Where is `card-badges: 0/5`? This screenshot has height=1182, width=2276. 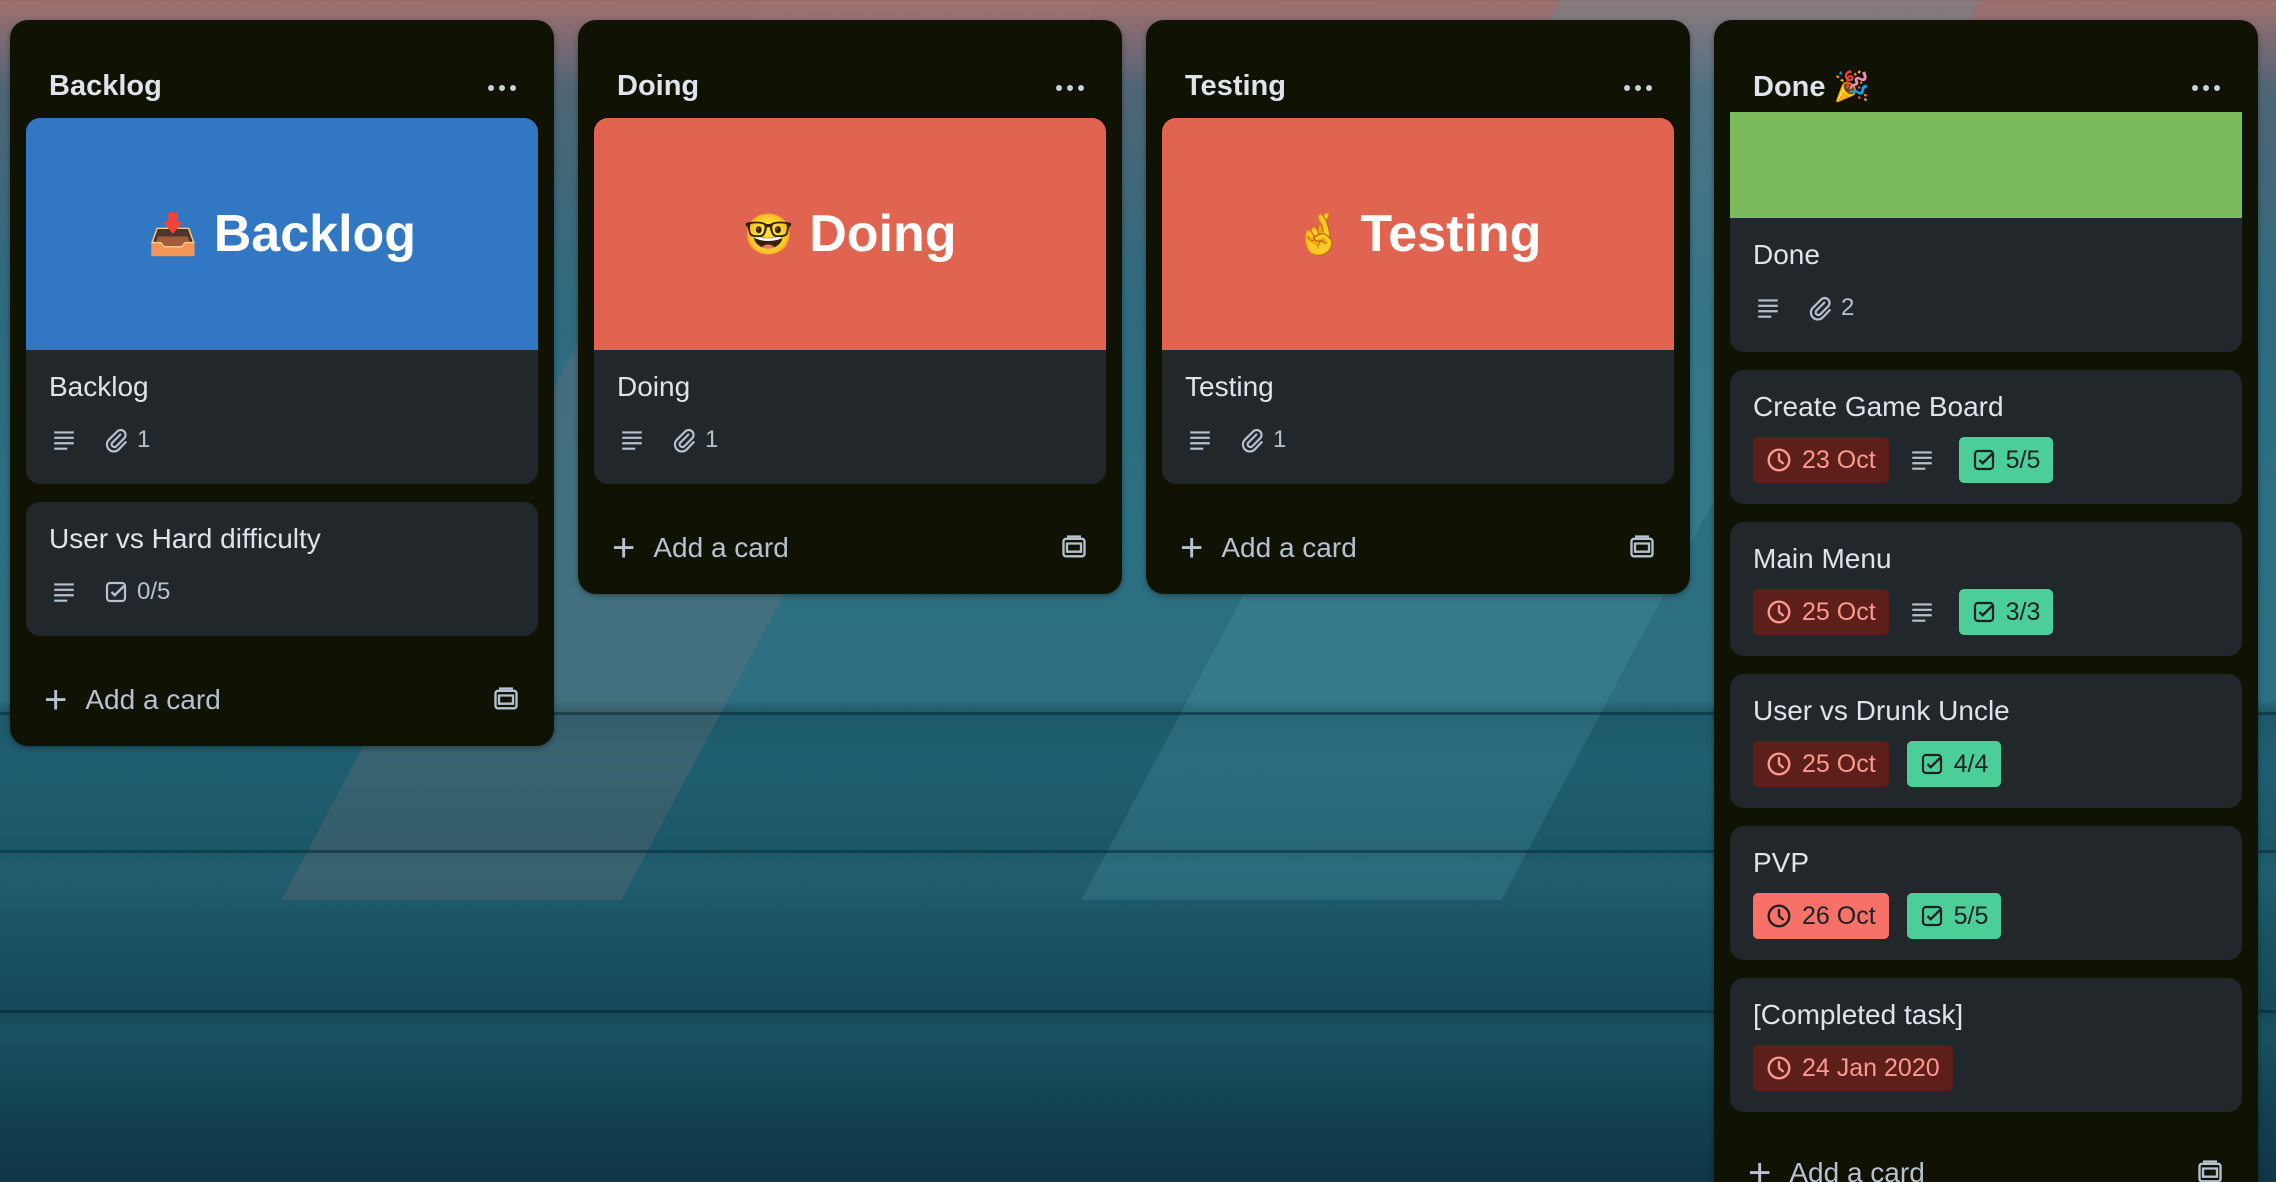
card-badges: 0/5 is located at coordinates (282, 592).